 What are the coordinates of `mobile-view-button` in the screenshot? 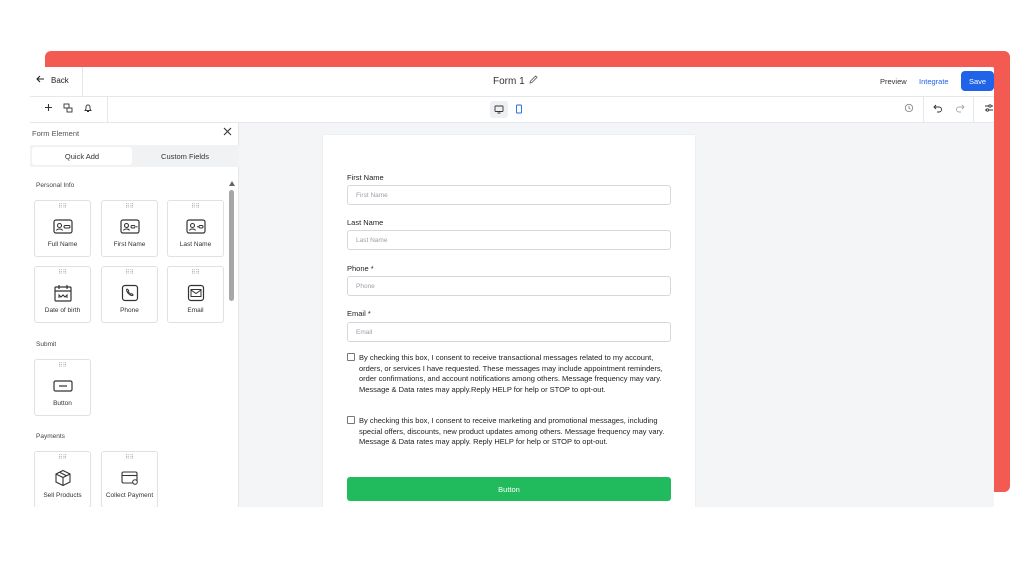 It's located at (519, 109).